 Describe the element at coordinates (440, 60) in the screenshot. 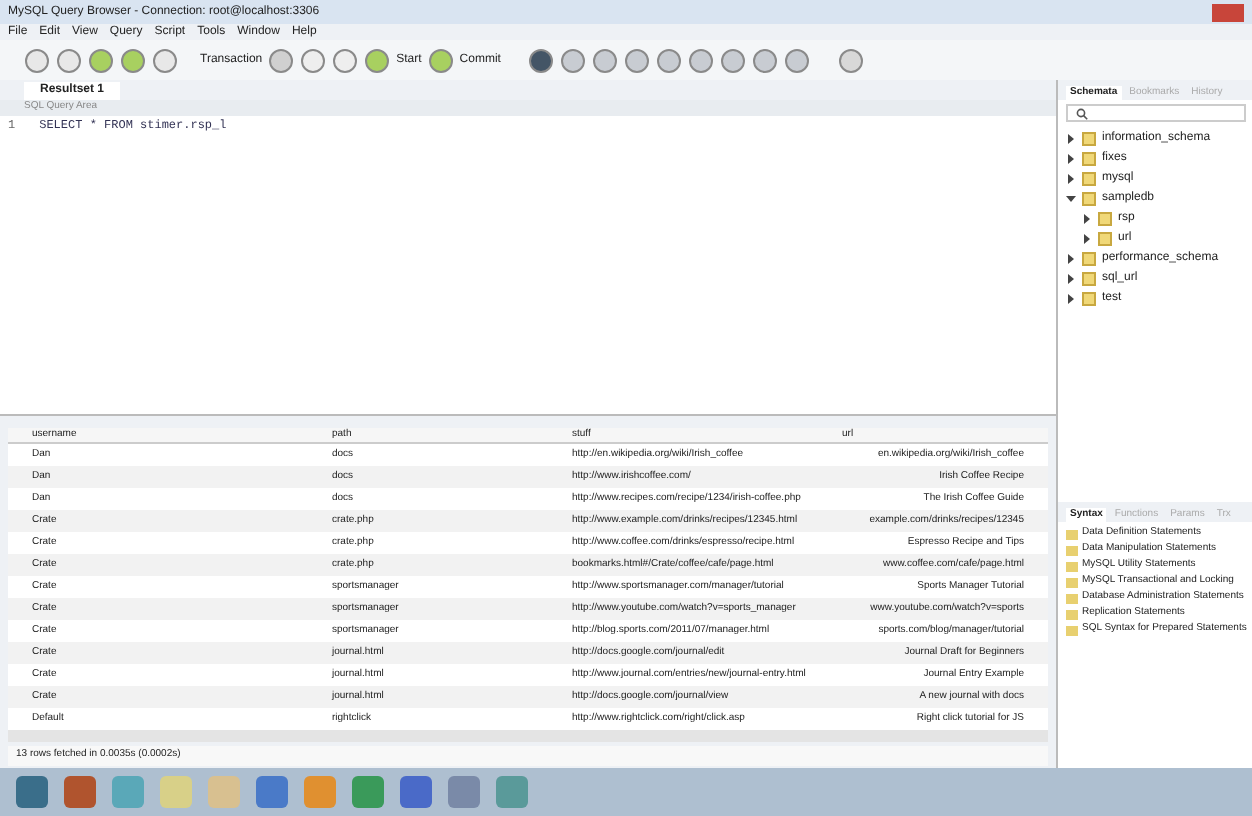

I see `commit-button` at that location.